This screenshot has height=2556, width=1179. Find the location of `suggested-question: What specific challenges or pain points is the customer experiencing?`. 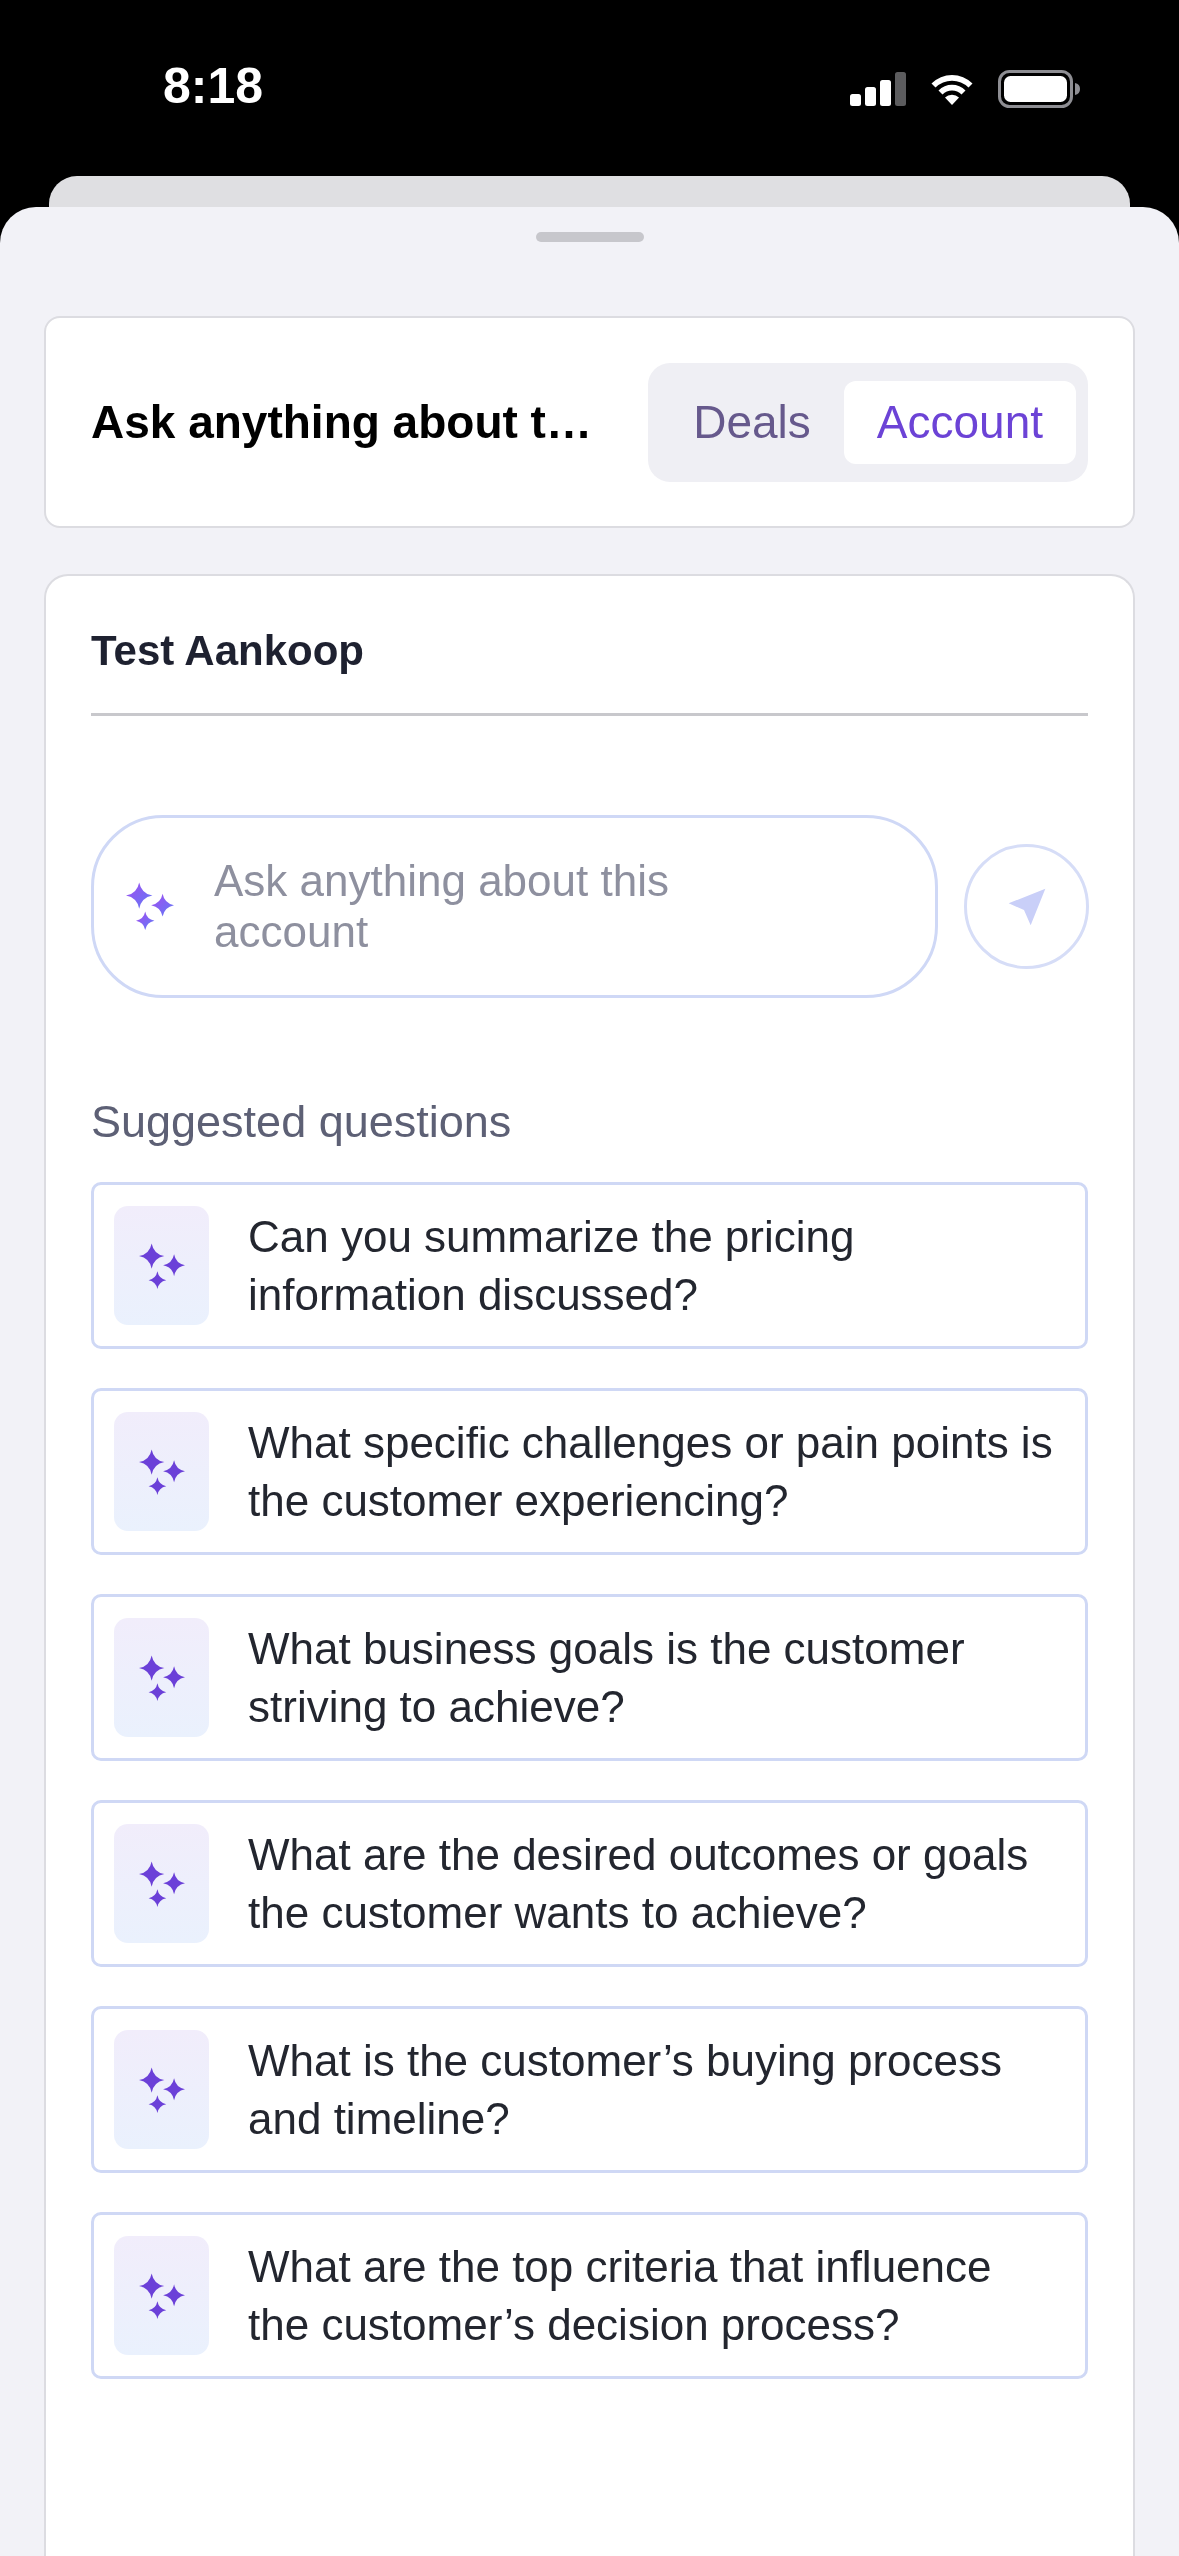

suggested-question: What specific challenges or pain points is the customer experiencing? is located at coordinates (589, 1471).